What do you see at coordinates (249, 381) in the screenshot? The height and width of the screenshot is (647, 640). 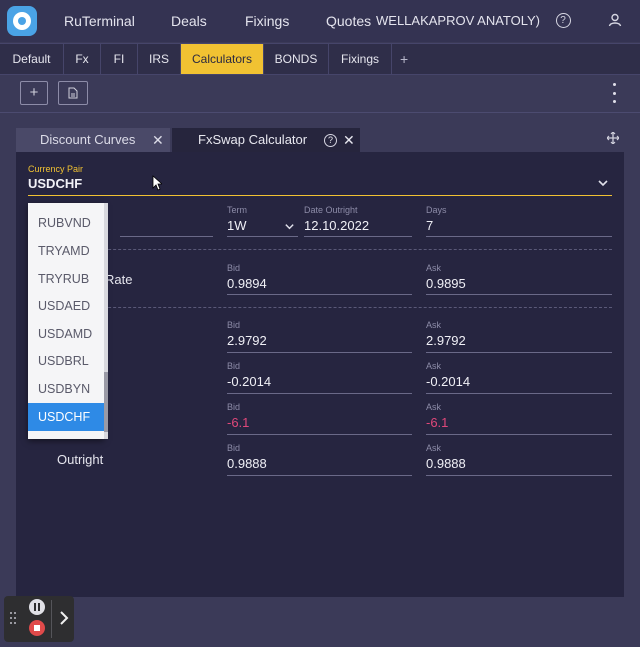 I see `row2-bid-input: -0.2014` at bounding box center [249, 381].